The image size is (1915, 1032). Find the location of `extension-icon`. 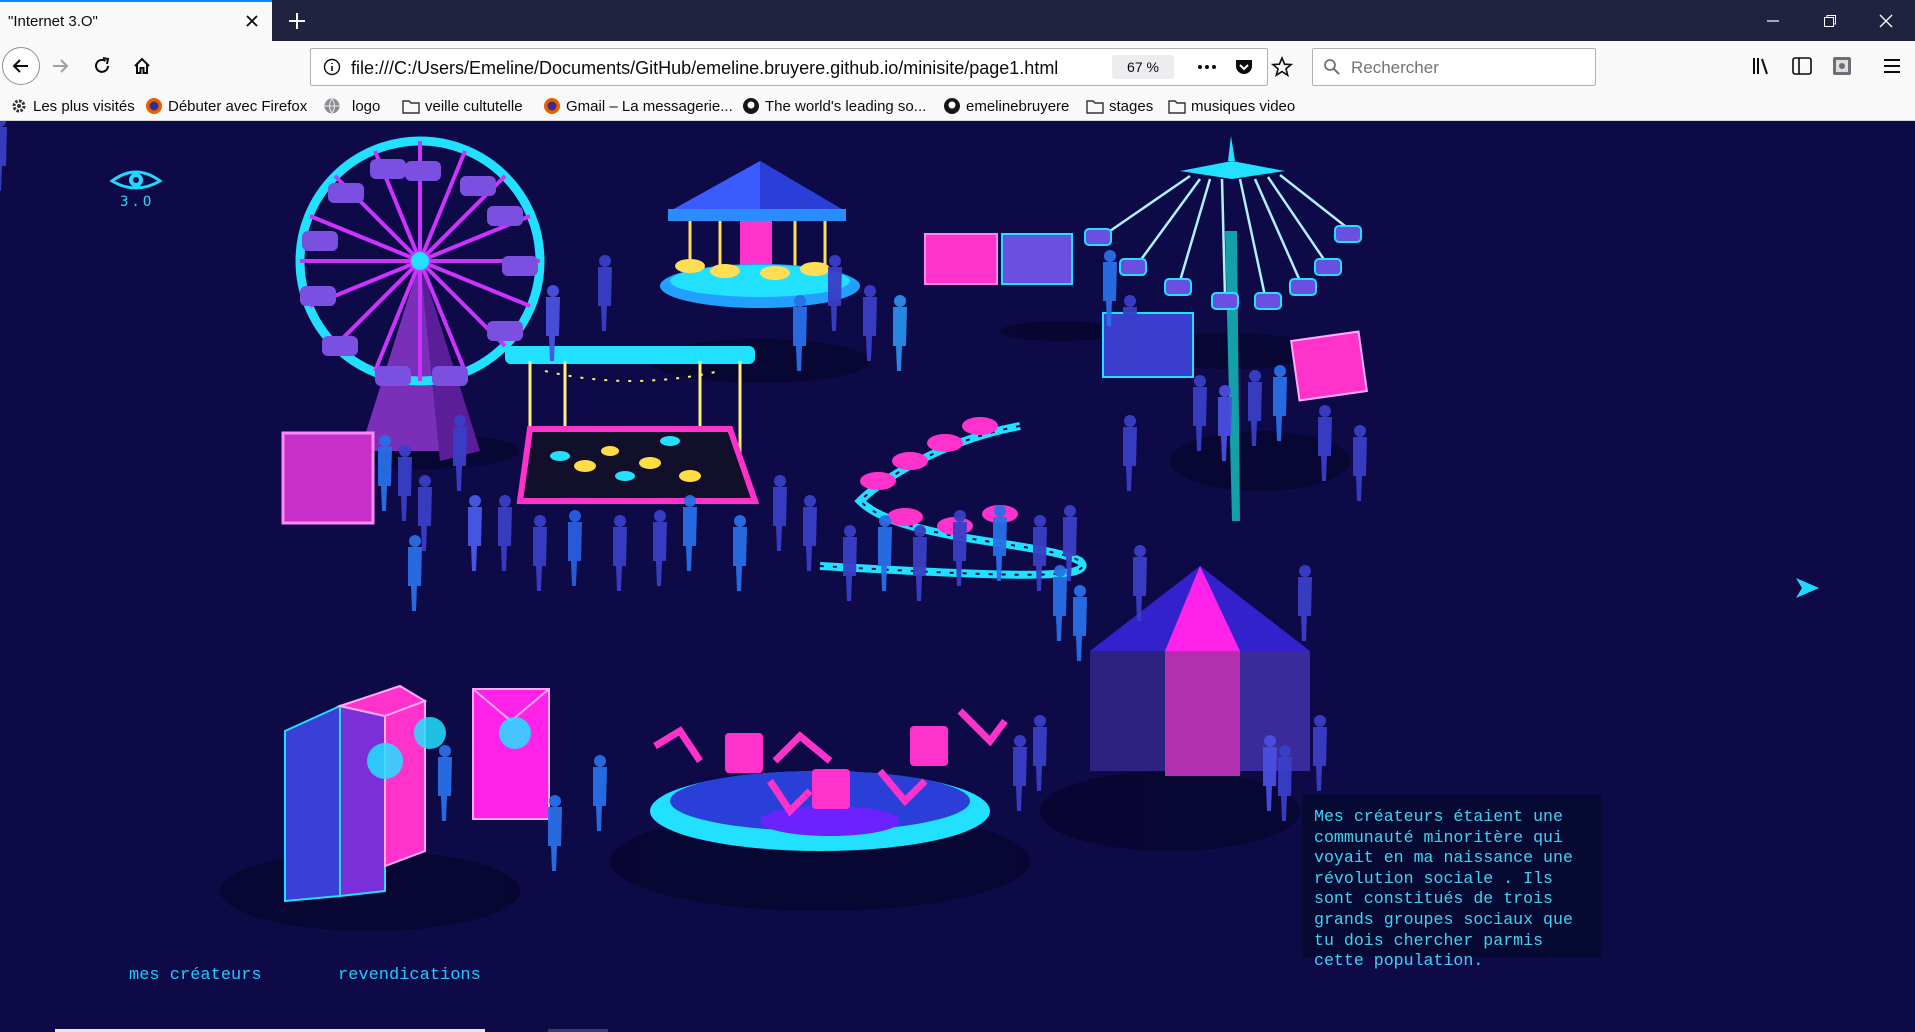

extension-icon is located at coordinates (1842, 66).